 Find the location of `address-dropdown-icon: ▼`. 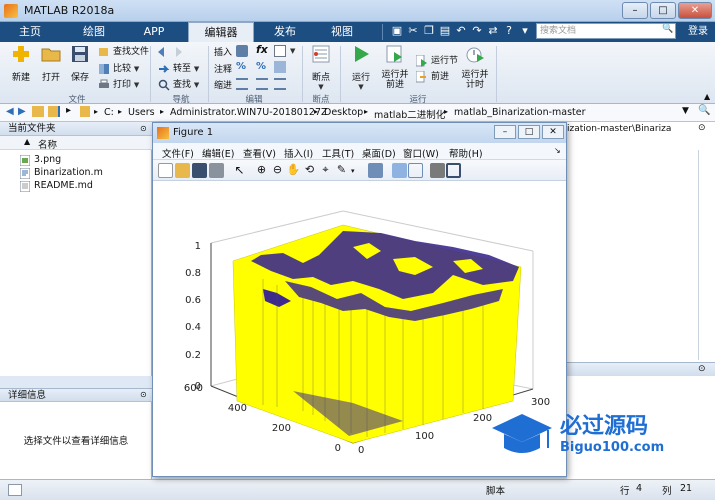

address-dropdown-icon: ▼ is located at coordinates (685, 111).